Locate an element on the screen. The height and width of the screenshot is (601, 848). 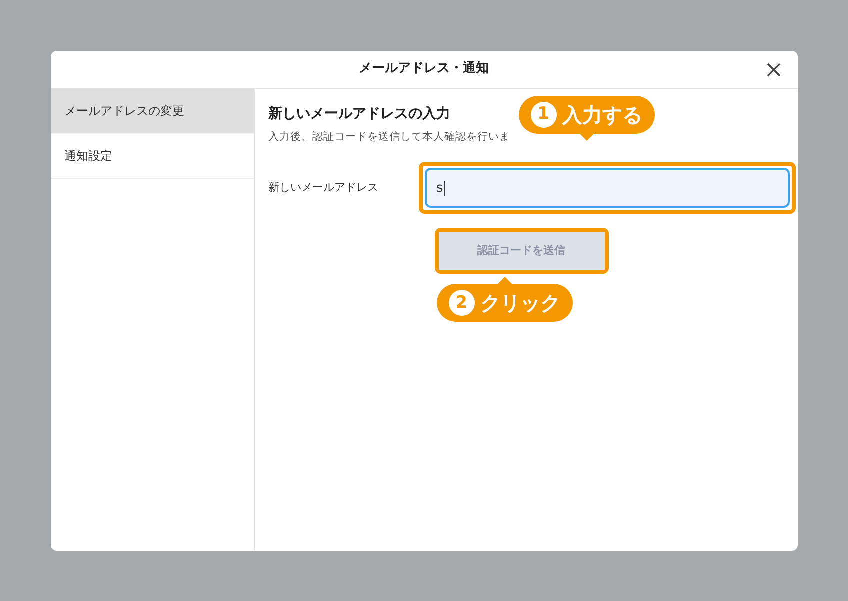
step-number: 2 is located at coordinates (461, 303).